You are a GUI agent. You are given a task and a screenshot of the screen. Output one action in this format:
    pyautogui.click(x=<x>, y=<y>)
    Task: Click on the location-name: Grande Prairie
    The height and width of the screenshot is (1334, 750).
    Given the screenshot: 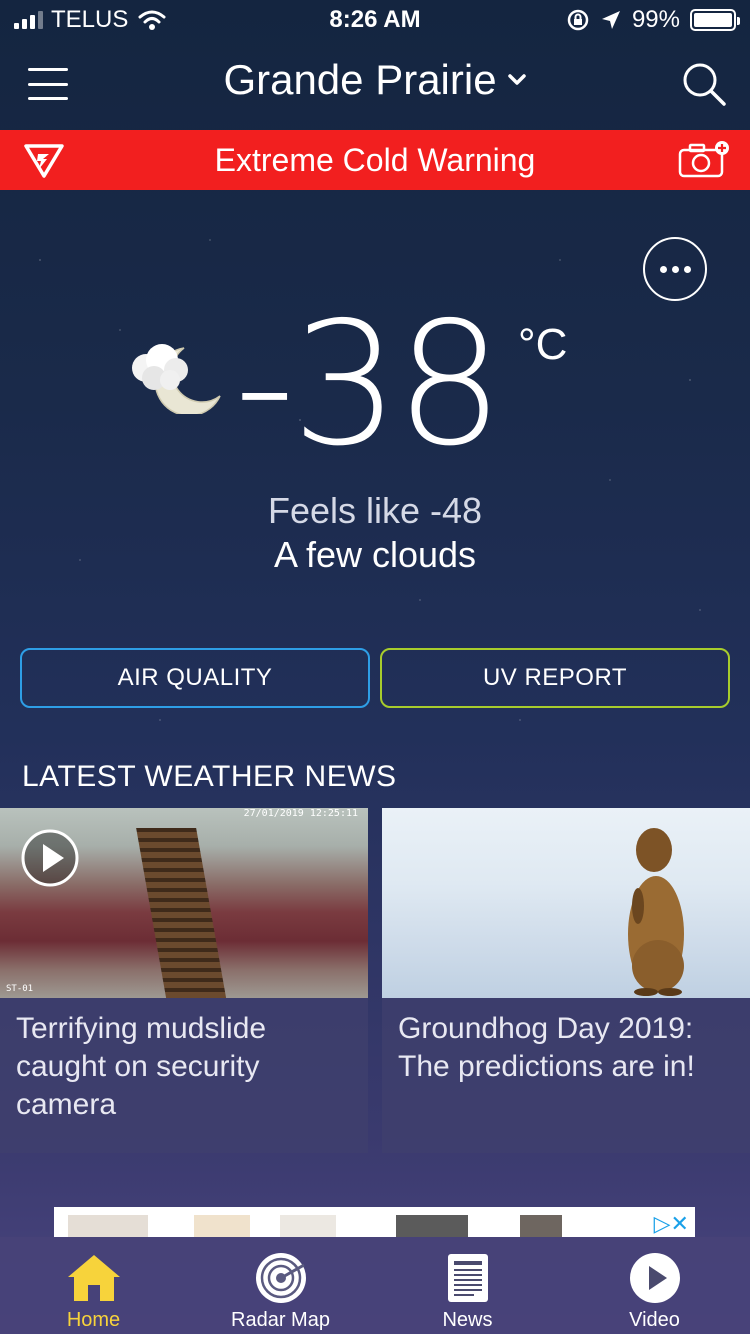 What is the action you would take?
    pyautogui.click(x=360, y=79)
    